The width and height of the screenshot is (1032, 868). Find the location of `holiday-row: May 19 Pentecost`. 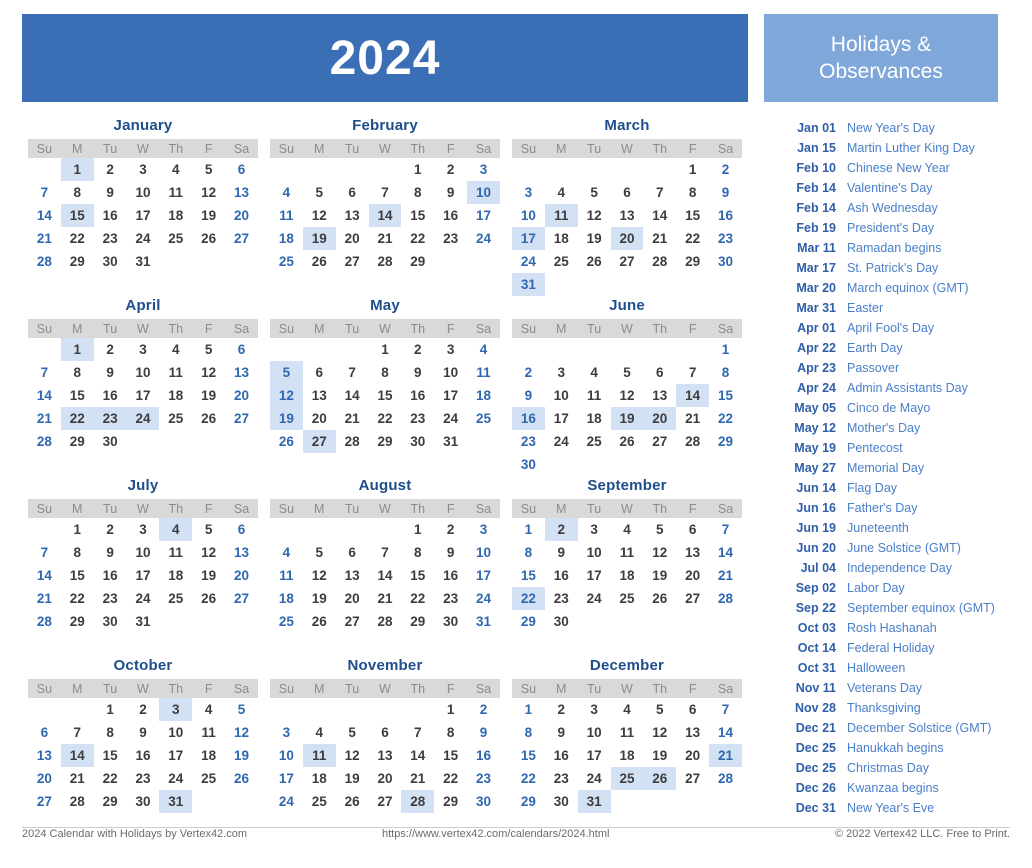

holiday-row: May 19 Pentecost is located at coordinates (887, 451).